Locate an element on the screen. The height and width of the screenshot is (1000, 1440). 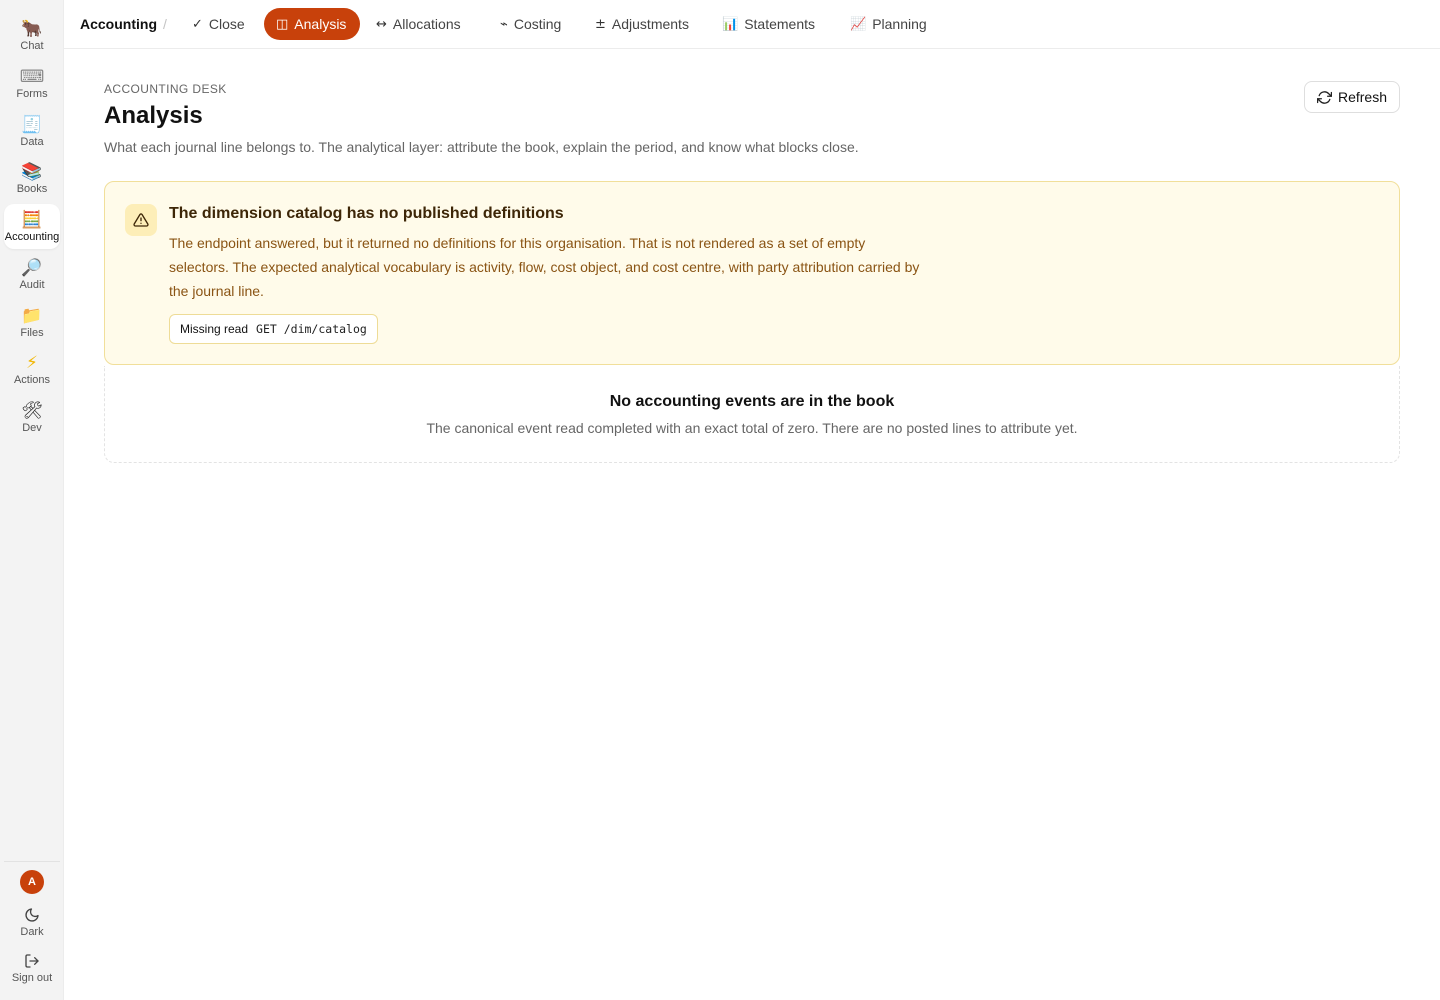
sidebar-item-label: Chat is located at coordinates (32, 46).